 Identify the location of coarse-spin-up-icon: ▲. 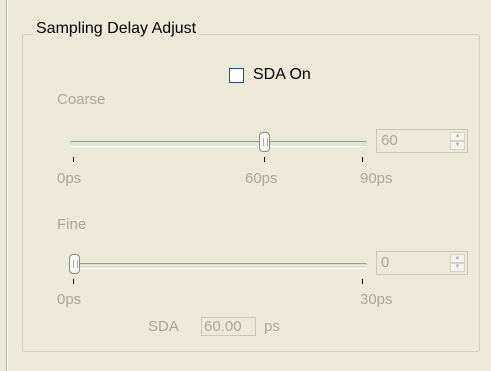
(457, 136).